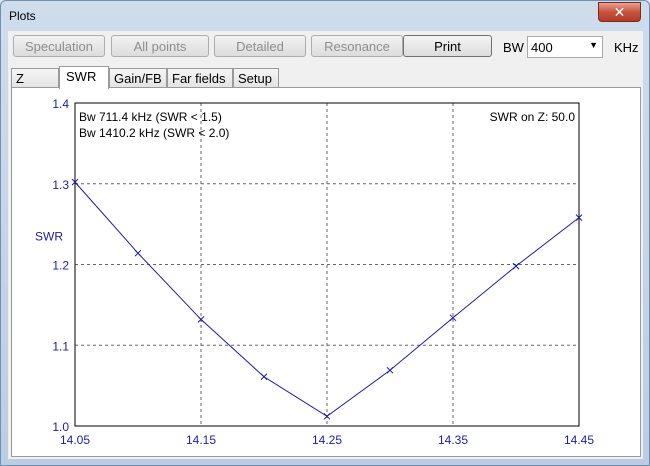 This screenshot has height=466, width=650. I want to click on tab-gain-fb: Gain/FB, so click(138, 78).